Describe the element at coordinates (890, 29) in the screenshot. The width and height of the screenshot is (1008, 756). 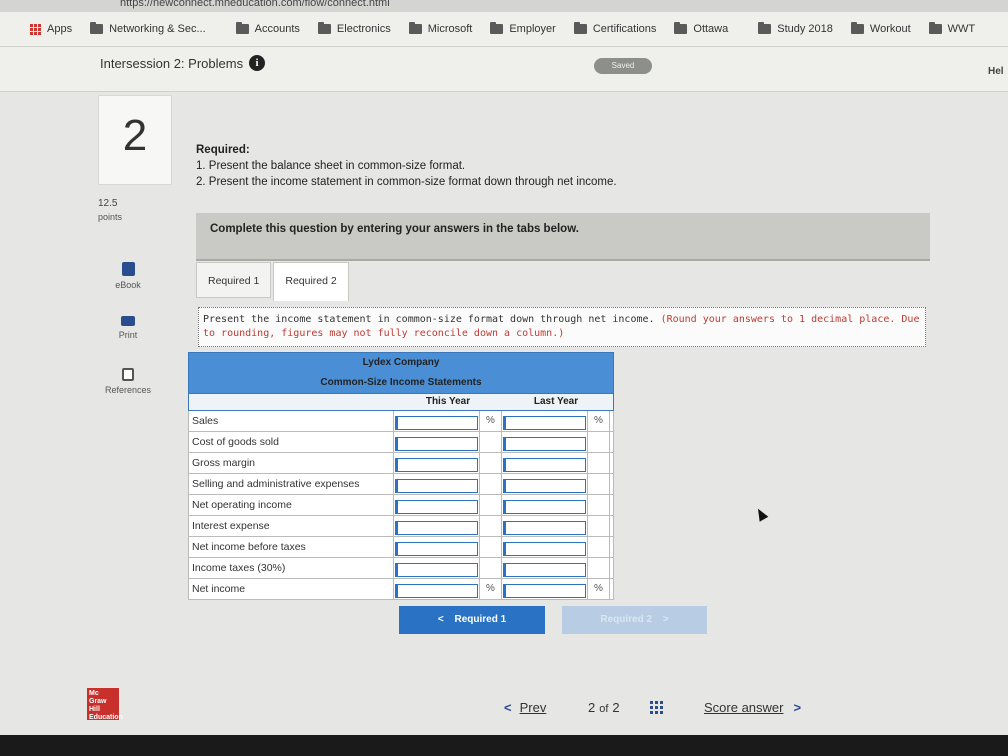
I see `bookmark-label: Workout` at that location.